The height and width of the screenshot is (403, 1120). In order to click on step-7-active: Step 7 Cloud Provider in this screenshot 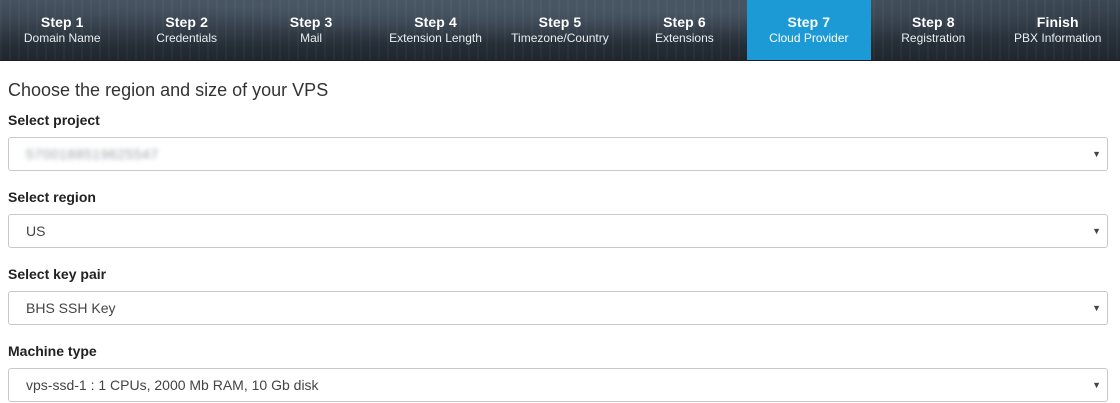, I will do `click(809, 30)`.